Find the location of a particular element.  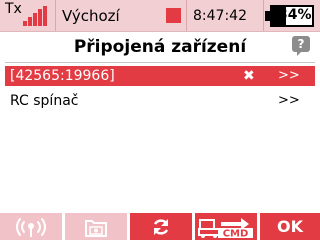

list-item: [42565:19966] ✖ >> is located at coordinates (160, 76).